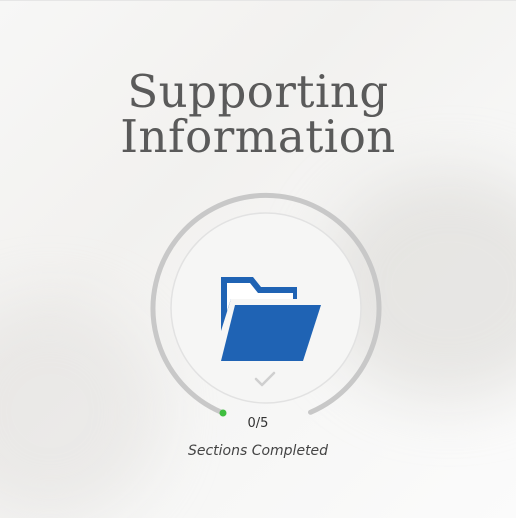 The image size is (516, 518). Describe the element at coordinates (265, 379) in the screenshot. I see `checkmark-icon` at that location.